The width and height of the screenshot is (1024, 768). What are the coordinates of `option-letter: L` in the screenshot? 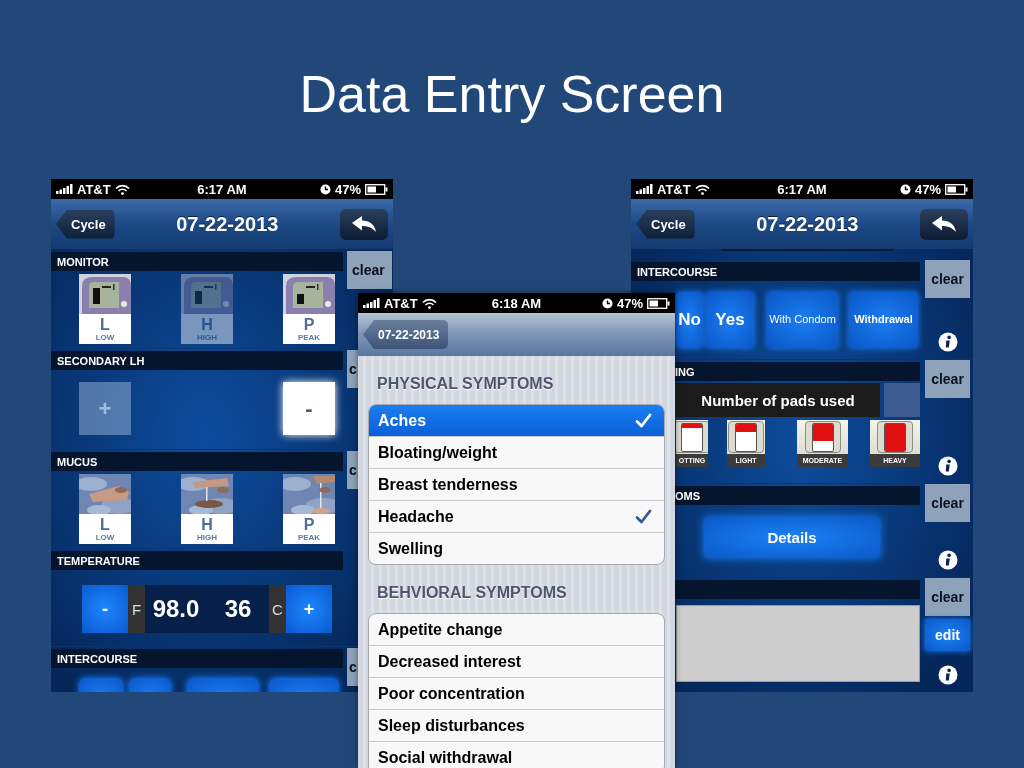 It's located at (105, 324).